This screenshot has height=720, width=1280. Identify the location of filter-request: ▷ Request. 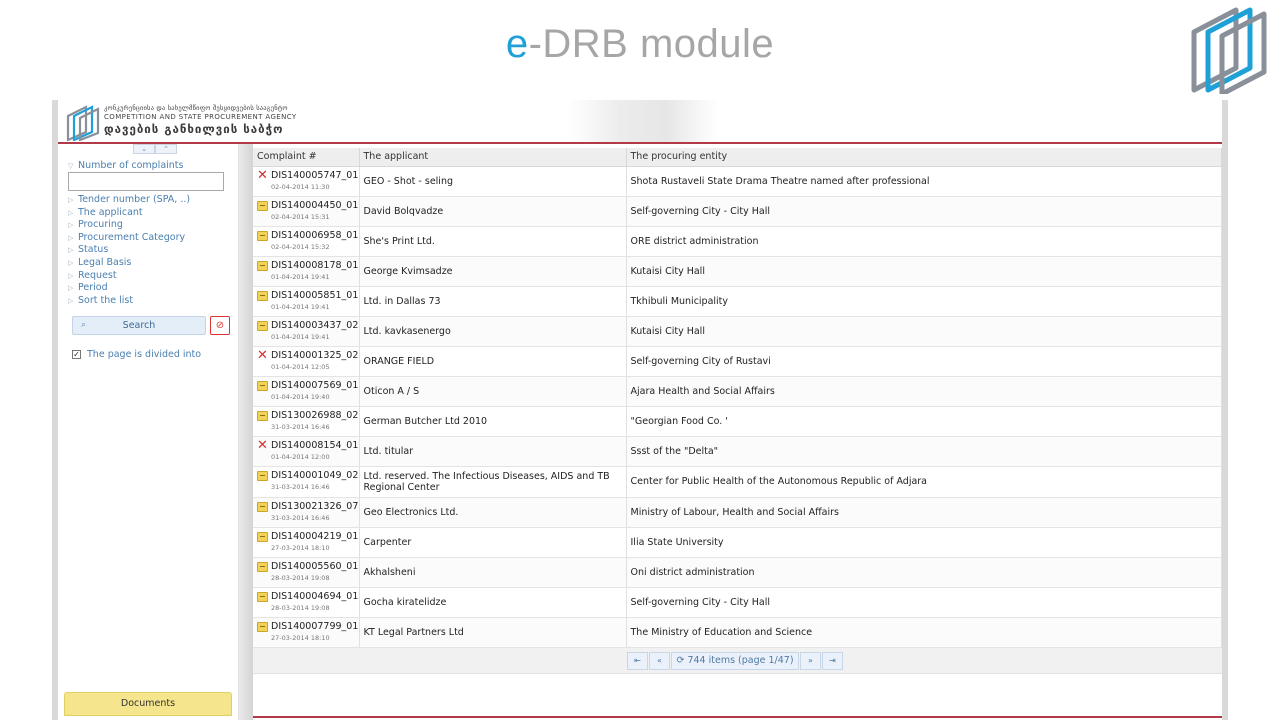
(129, 276).